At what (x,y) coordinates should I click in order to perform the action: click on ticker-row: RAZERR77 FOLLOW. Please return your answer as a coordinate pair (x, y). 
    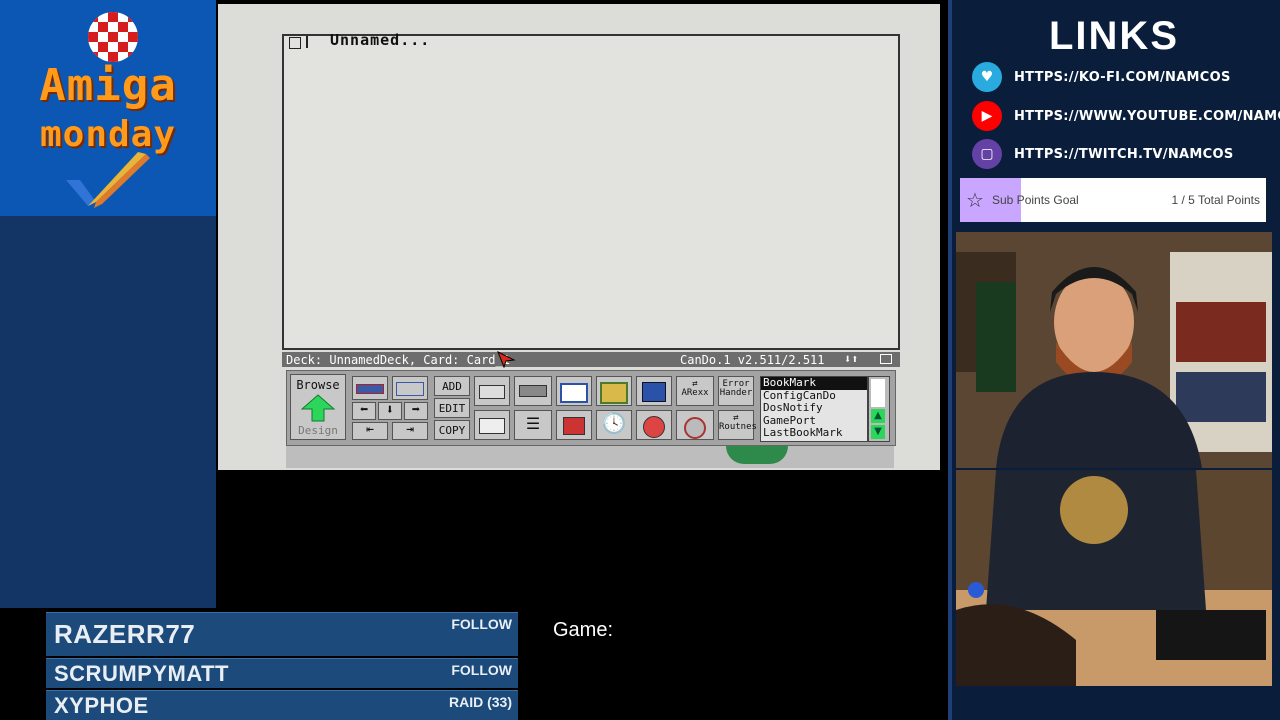
    Looking at the image, I should click on (282, 634).